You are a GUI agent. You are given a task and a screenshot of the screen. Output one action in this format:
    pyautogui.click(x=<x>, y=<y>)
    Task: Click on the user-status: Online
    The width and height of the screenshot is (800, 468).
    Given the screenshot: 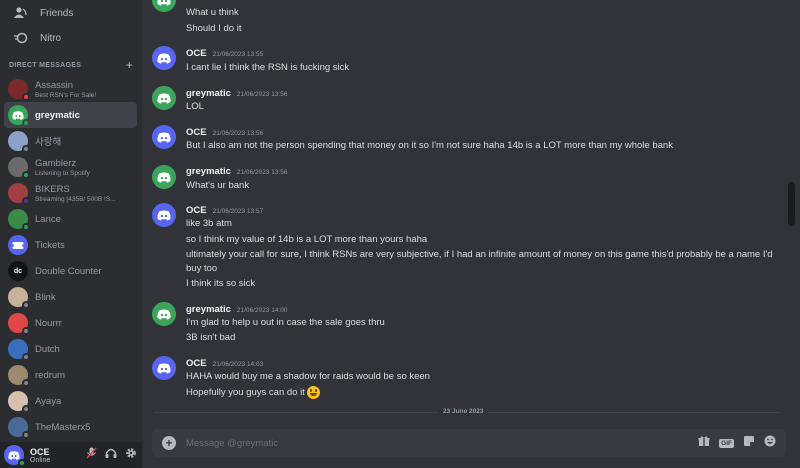 What is the action you would take?
    pyautogui.click(x=40, y=460)
    